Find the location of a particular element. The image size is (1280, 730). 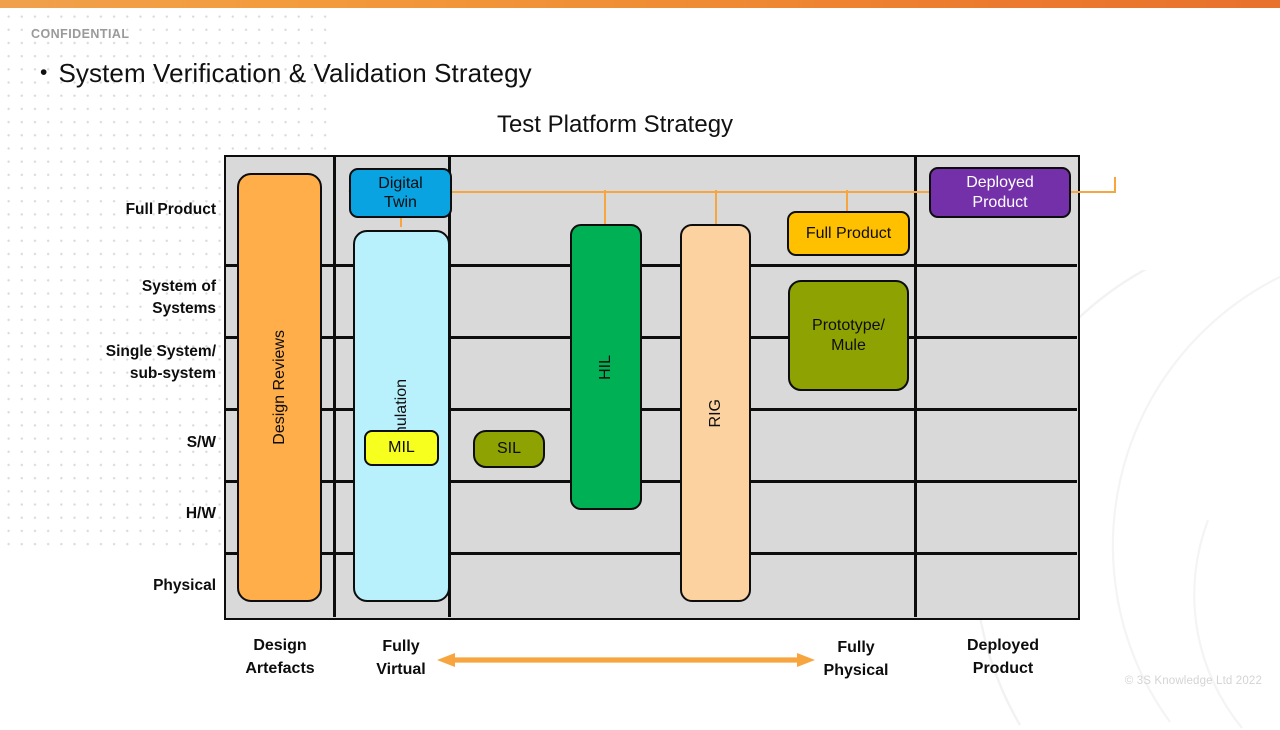

connector-drop-hil is located at coordinates (605, 208).